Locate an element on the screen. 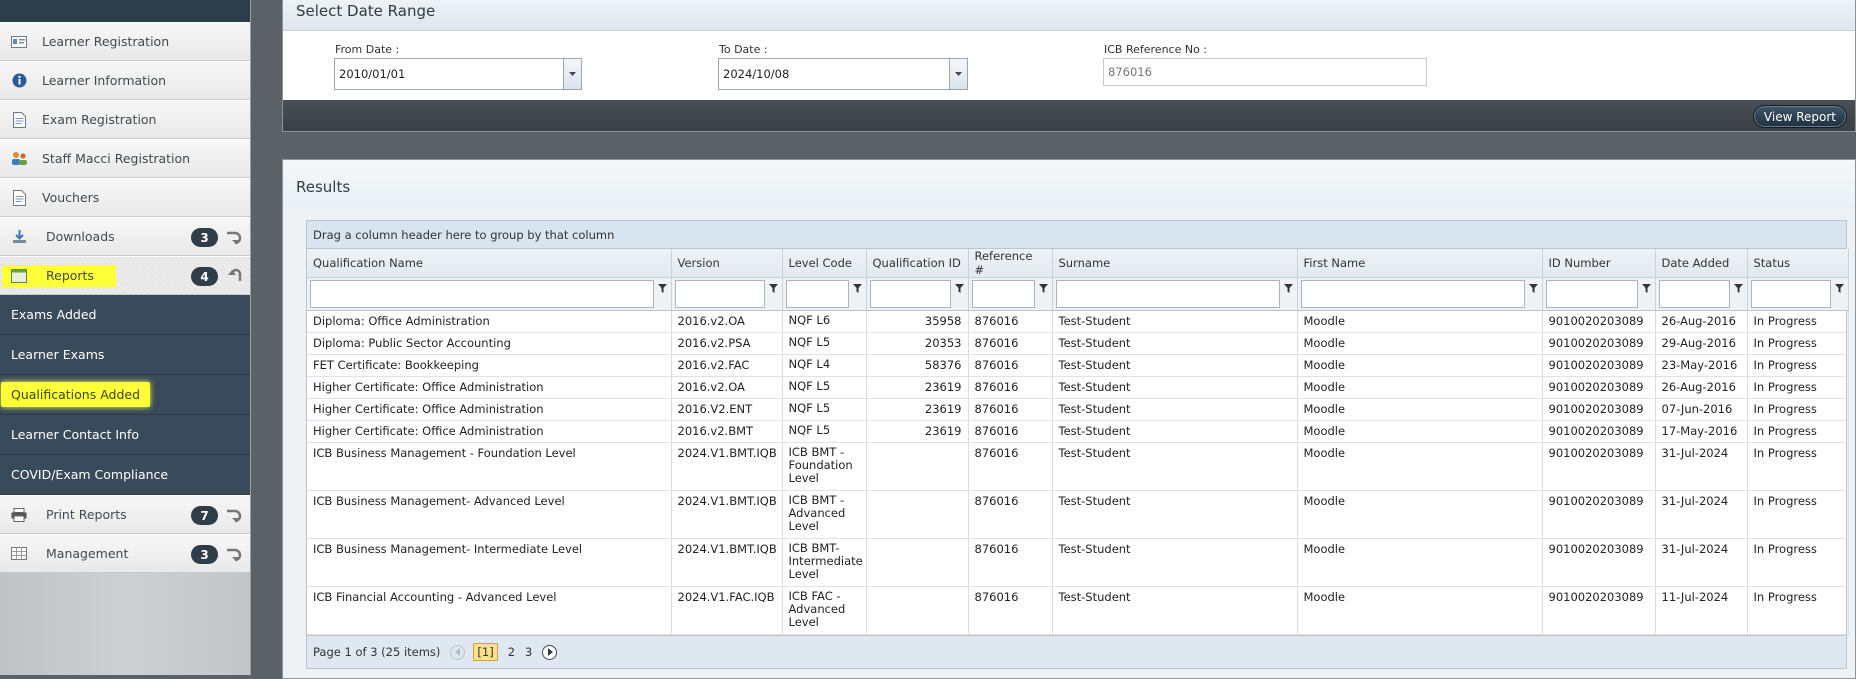 This screenshot has height=679, width=1856. sidebar-item-print-reports: Print Reports 7 is located at coordinates (125, 514).